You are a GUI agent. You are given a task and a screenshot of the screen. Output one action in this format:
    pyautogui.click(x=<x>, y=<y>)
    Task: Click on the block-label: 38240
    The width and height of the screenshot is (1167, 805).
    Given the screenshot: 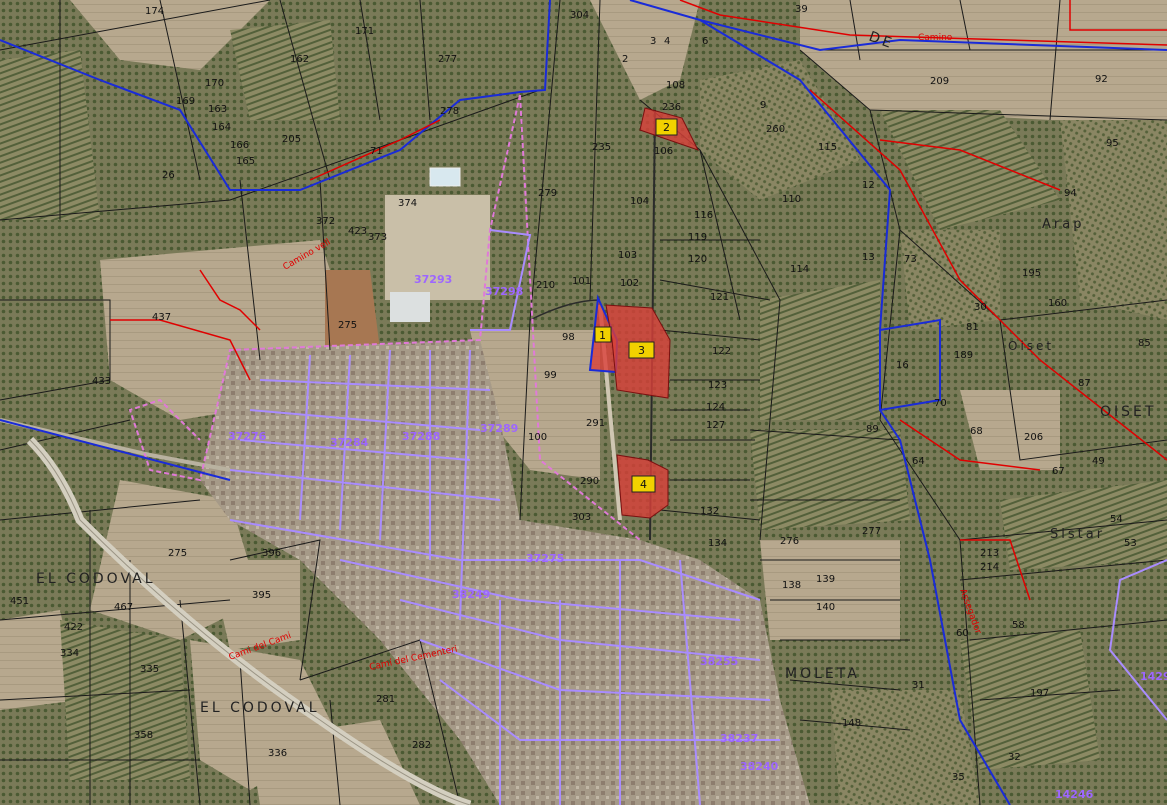 What is the action you would take?
    pyautogui.click(x=759, y=766)
    